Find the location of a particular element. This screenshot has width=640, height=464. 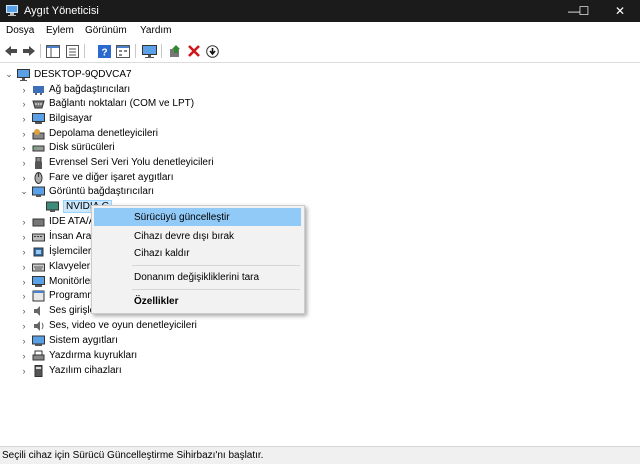

category-label: Ses, video ve oyun denetleyicileri is located at coordinates (123, 325).